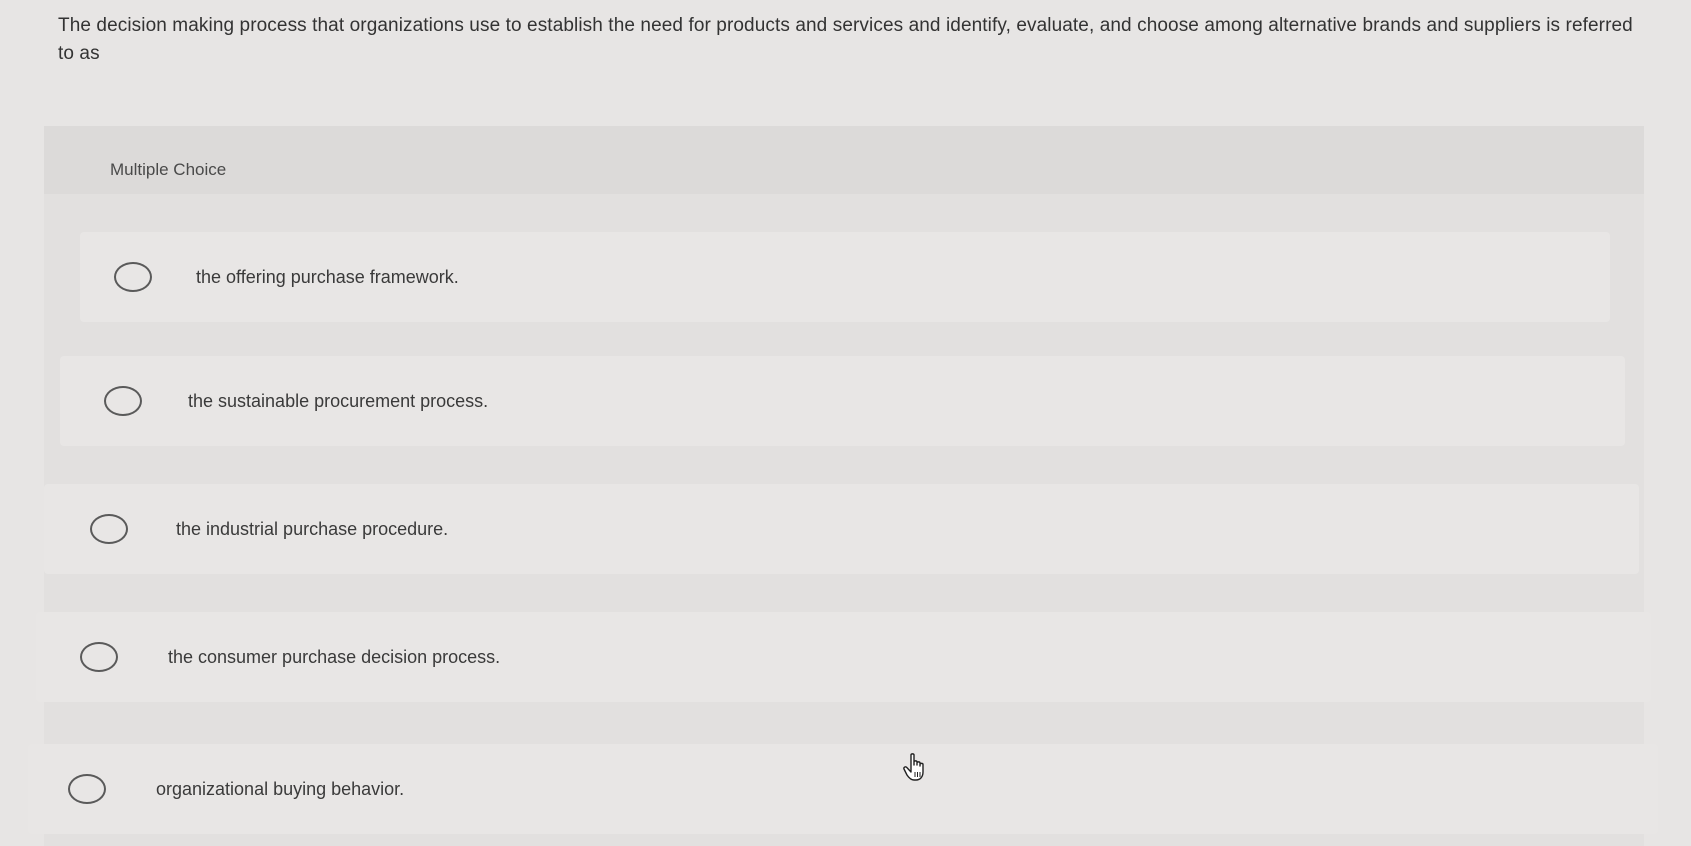  Describe the element at coordinates (845, 277) in the screenshot. I see `answer-option-1: the offering purchase framework.` at that location.